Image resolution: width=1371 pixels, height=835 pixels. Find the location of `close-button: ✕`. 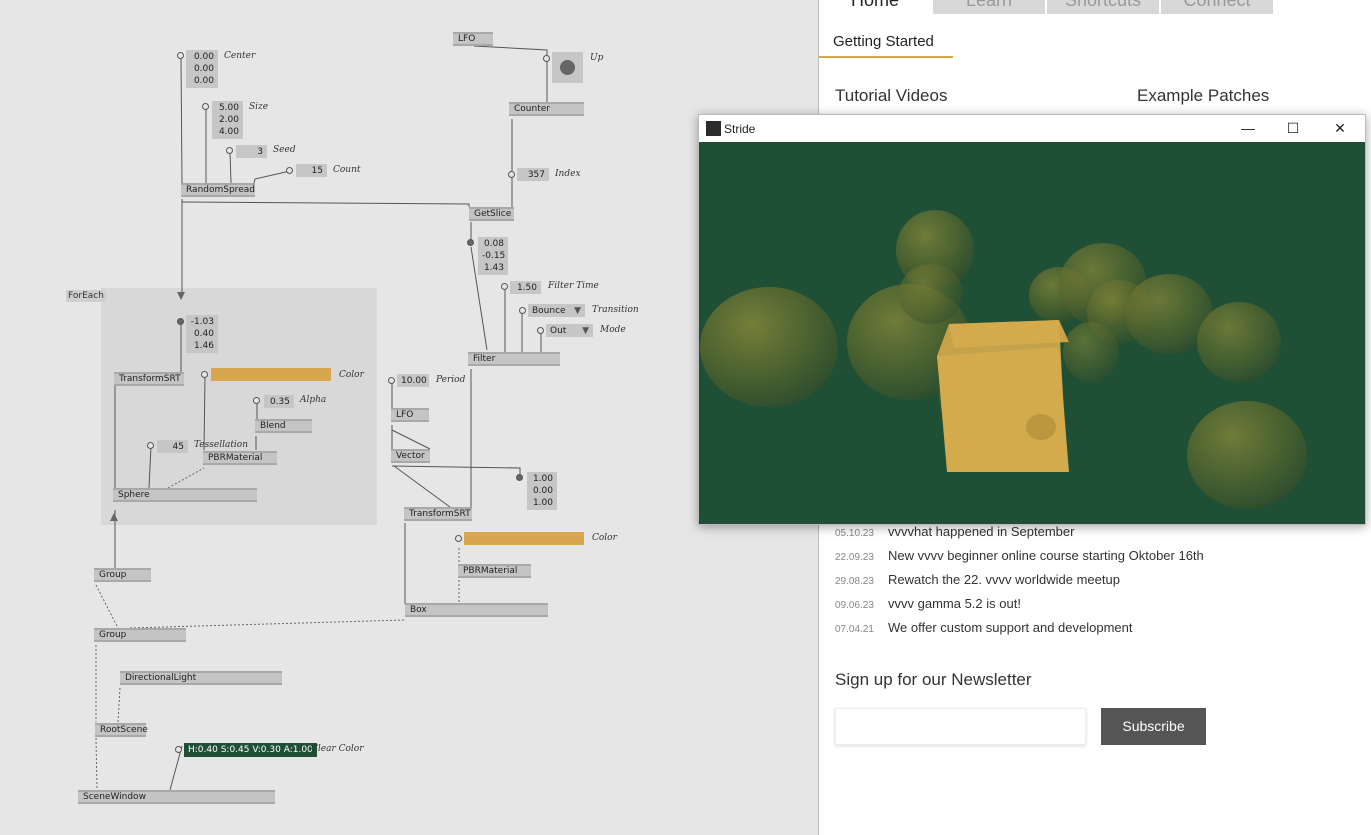

close-button: ✕ is located at coordinates (1340, 128).